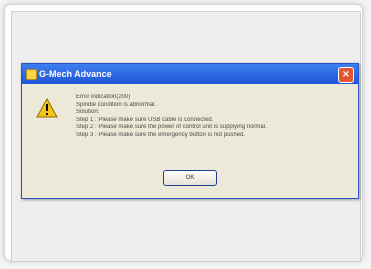 The height and width of the screenshot is (269, 371). Describe the element at coordinates (103, 97) in the screenshot. I see `message-line: Error indication(200)` at that location.